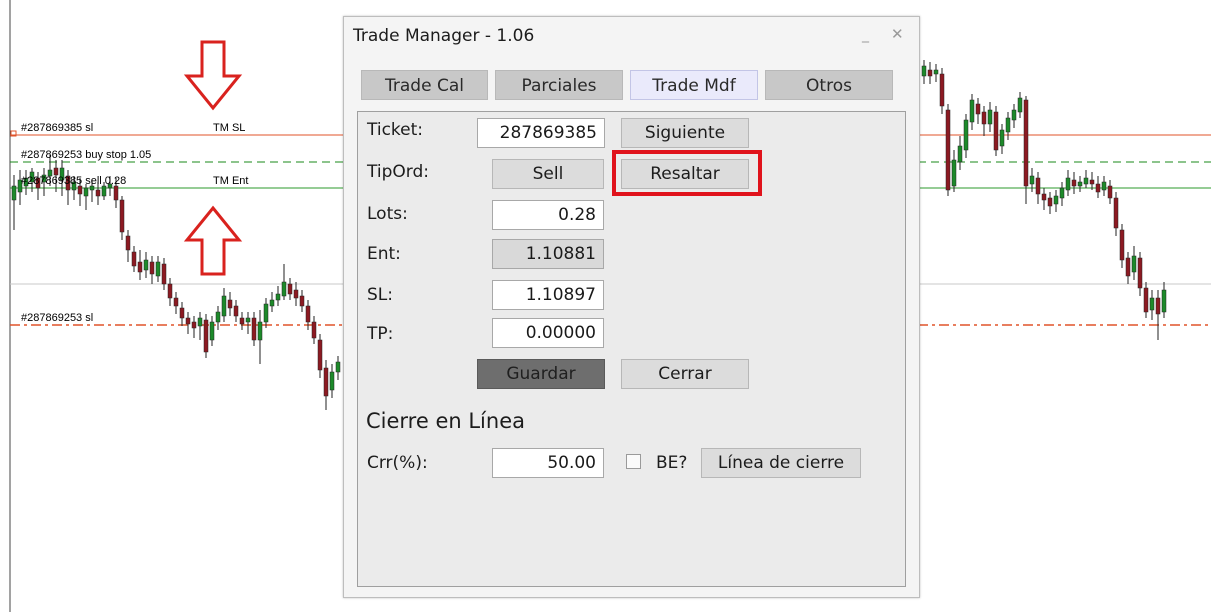 Image resolution: width=1211 pixels, height=612 pixels. What do you see at coordinates (213, 240) in the screenshot?
I see `arrow-up-icon` at bounding box center [213, 240].